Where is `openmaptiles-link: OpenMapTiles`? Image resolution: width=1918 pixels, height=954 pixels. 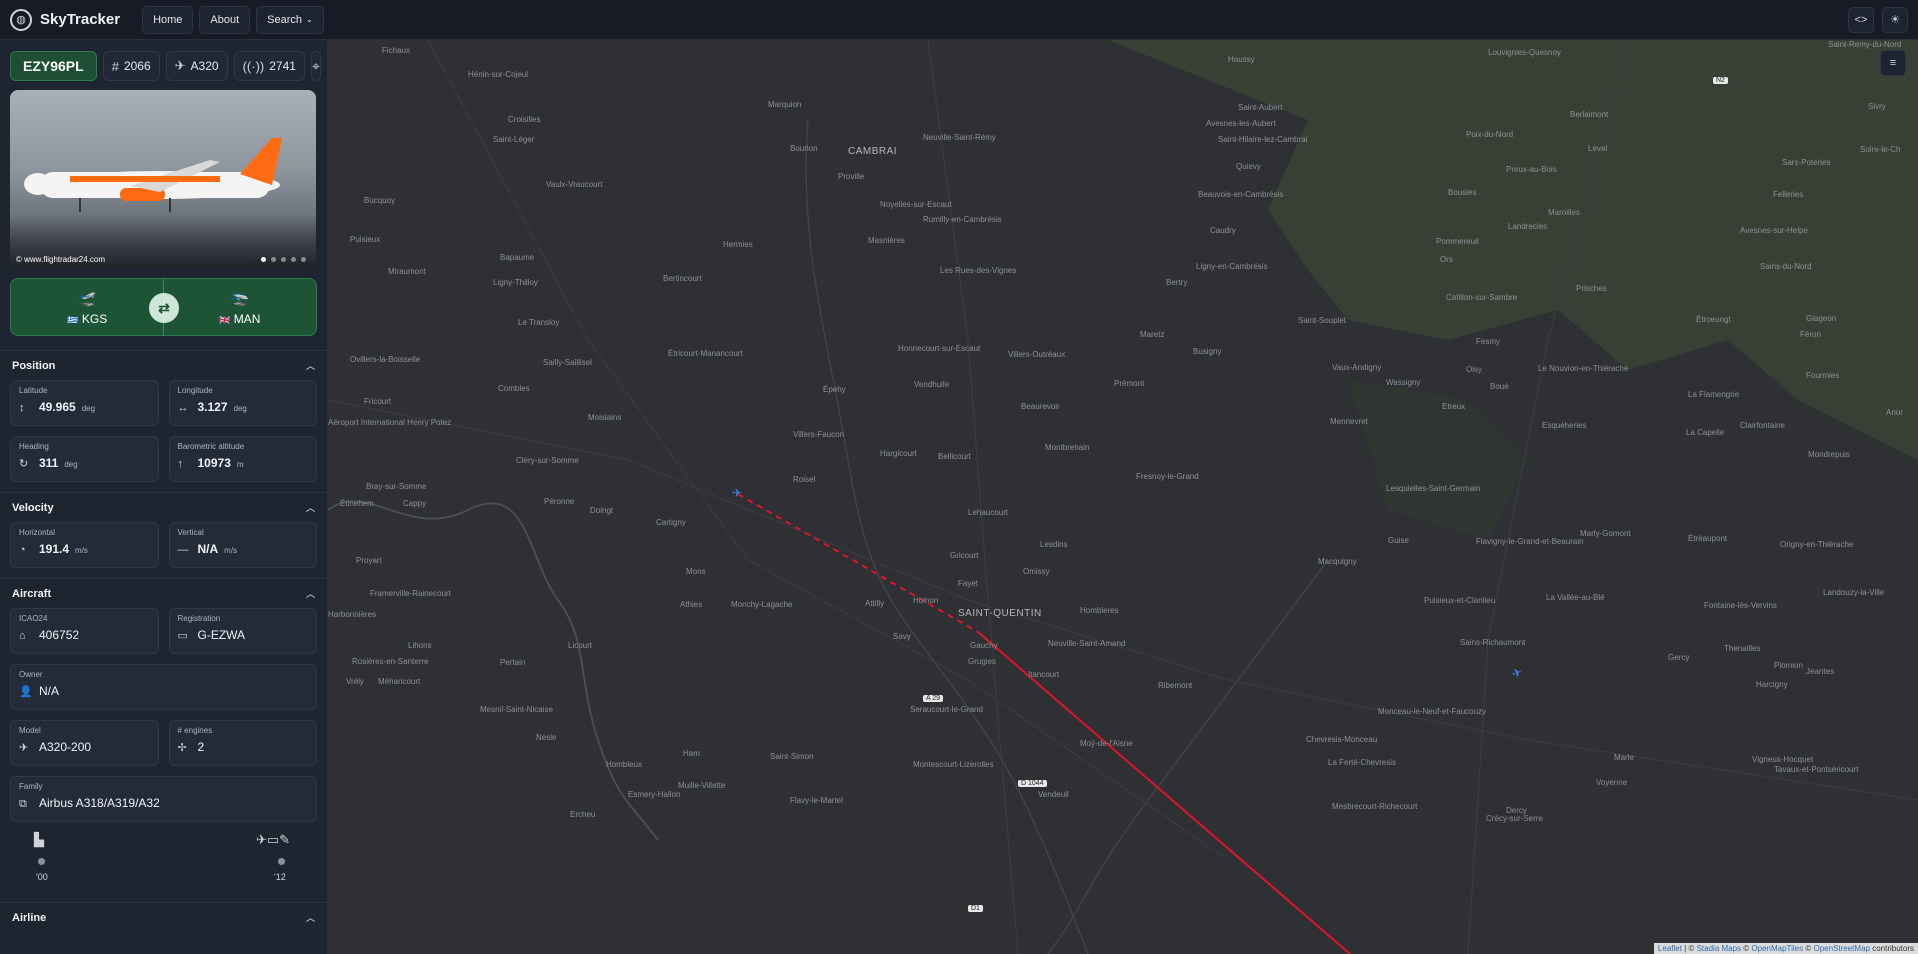
openmaptiles-link: OpenMapTiles is located at coordinates (1777, 948).